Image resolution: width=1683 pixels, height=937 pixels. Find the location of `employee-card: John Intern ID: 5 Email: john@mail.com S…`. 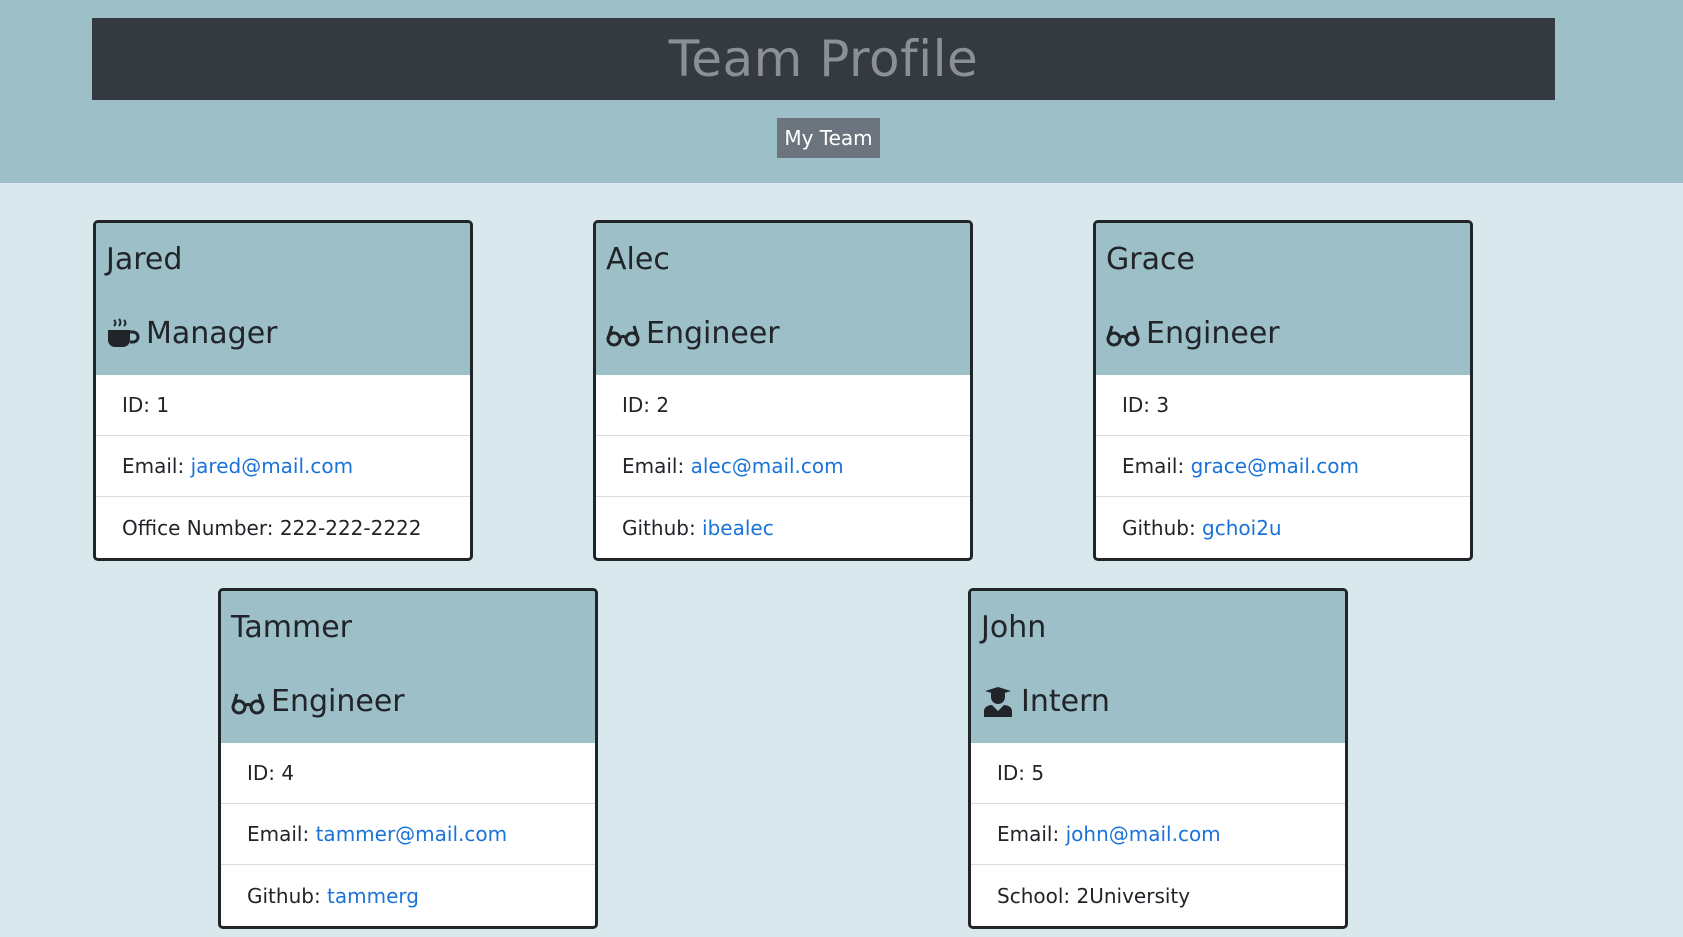

employee-card: John Intern ID: 5 Email: john@mail.com S… is located at coordinates (1158, 758).